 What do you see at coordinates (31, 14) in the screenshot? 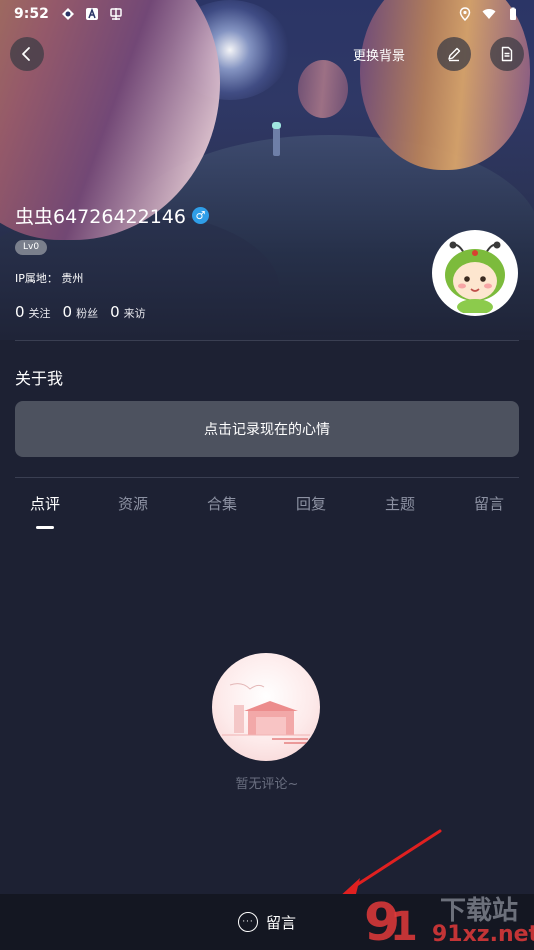
I see `status-time: 9:52` at bounding box center [31, 14].